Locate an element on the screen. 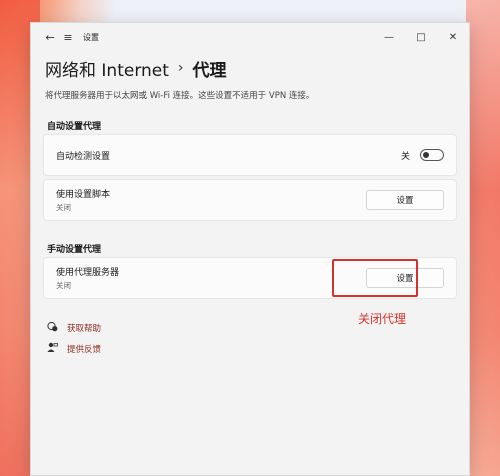 This screenshot has height=476, width=500. chevron-right-icon: › is located at coordinates (180, 68).